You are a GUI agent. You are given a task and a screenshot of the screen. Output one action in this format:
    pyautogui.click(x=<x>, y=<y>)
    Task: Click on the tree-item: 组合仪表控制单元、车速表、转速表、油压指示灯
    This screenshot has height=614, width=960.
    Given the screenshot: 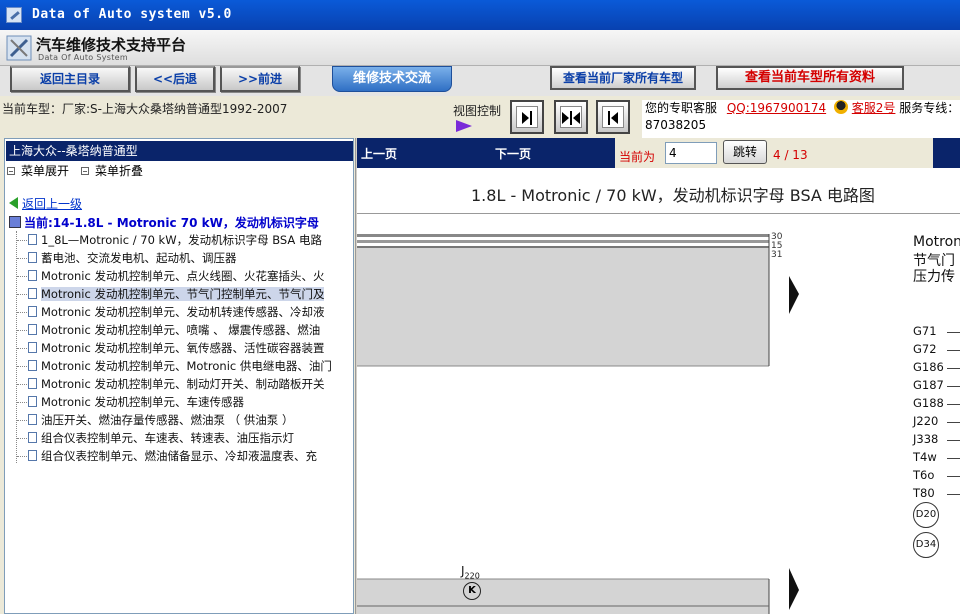 What is the action you would take?
    pyautogui.click(x=179, y=438)
    